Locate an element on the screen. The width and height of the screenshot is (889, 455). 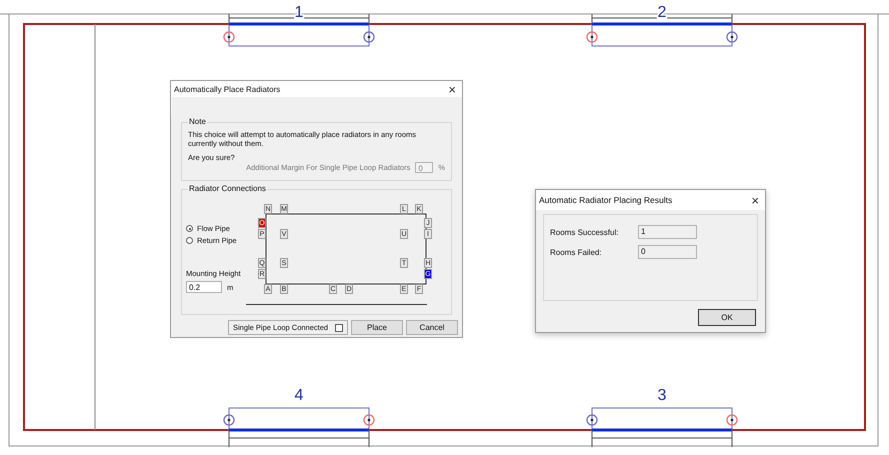
dialog-button: Cancel is located at coordinates (432, 327).